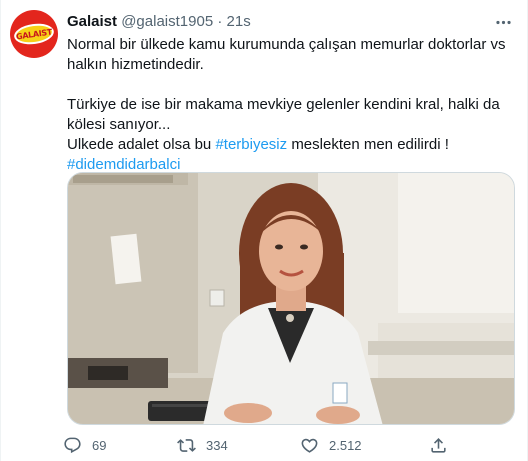  What do you see at coordinates (202, 445) in the screenshot?
I see `retweet-button: 334` at bounding box center [202, 445].